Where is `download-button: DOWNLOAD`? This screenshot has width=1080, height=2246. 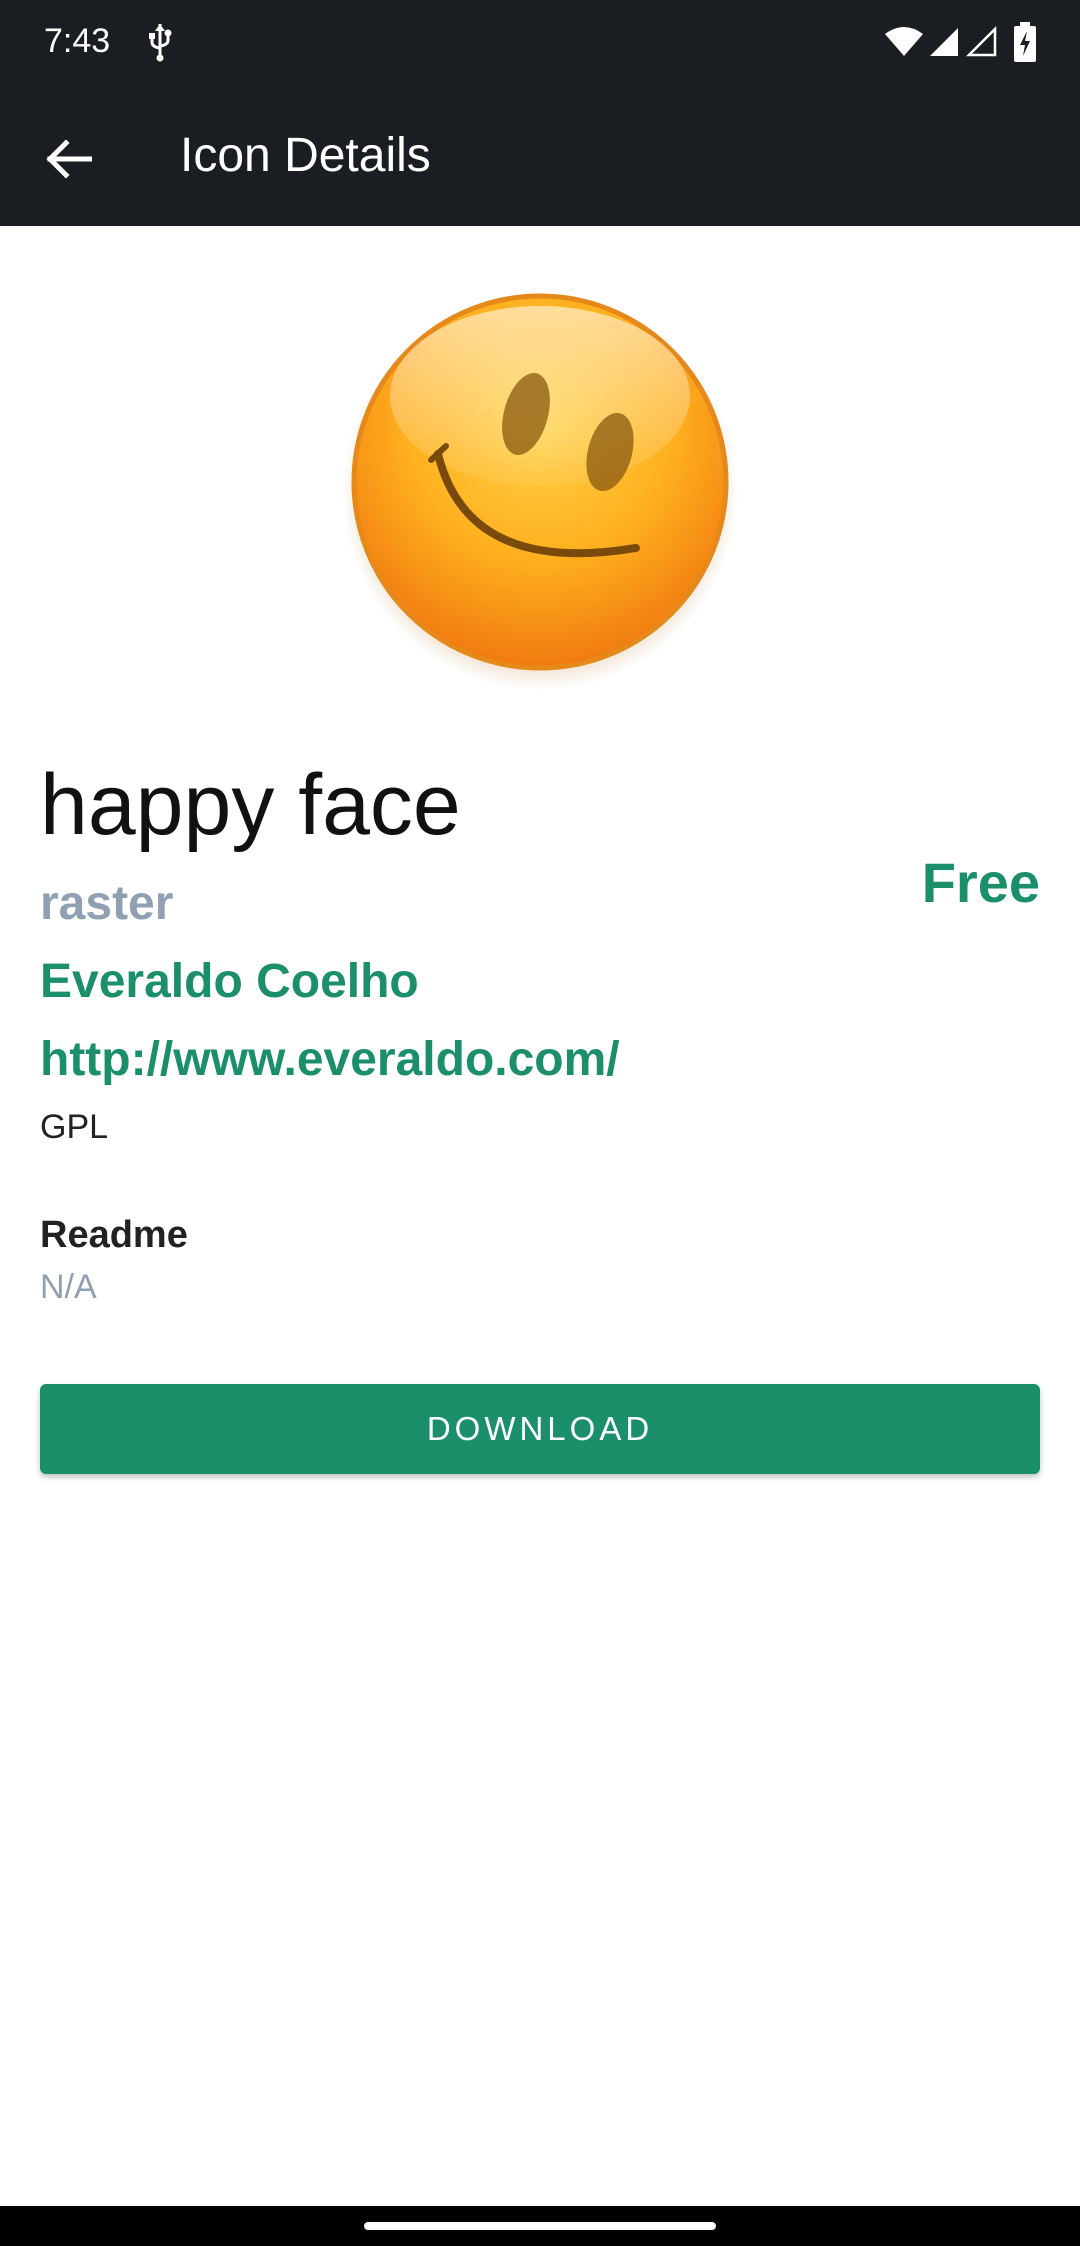
download-button: DOWNLOAD is located at coordinates (540, 1429).